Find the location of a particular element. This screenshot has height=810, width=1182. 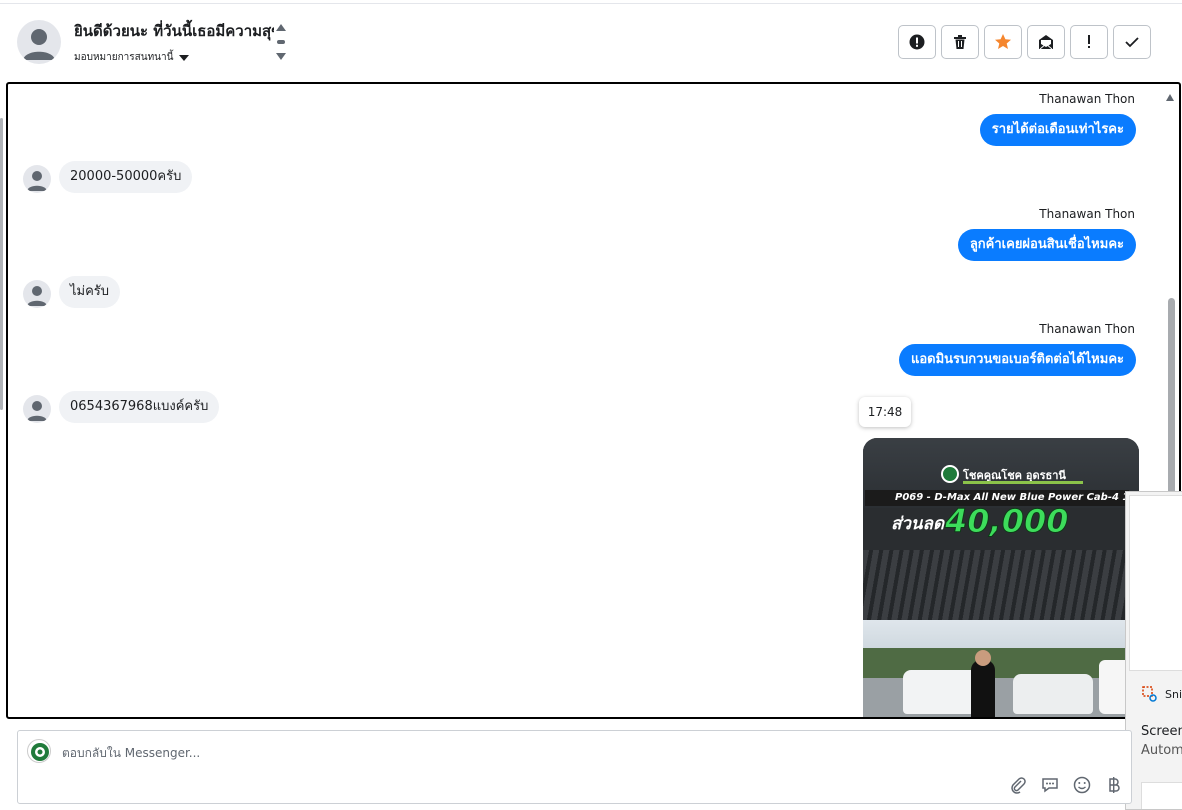

snip-action-box is located at coordinates (1161, 795).